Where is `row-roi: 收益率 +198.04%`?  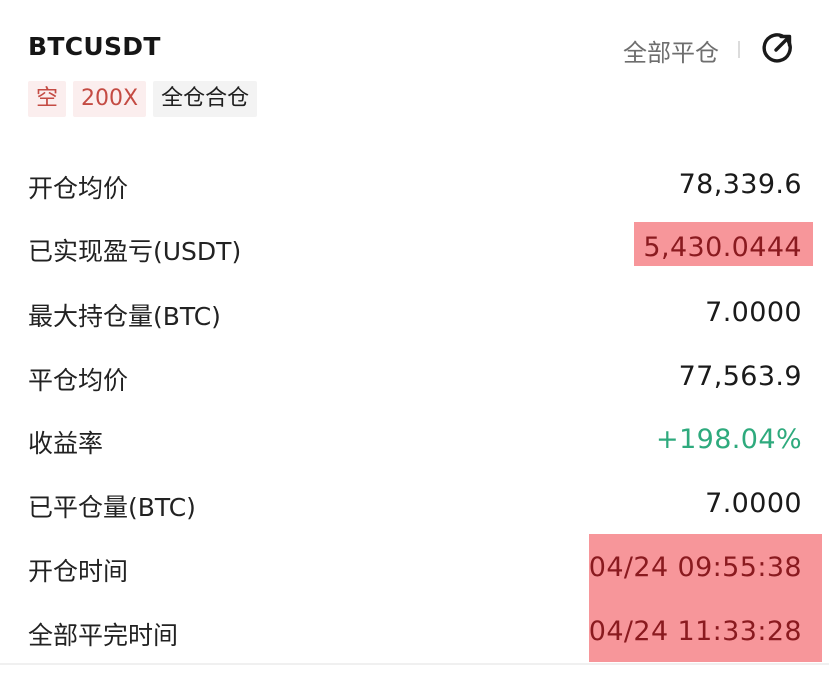
row-roi: 收益率 +198.04% is located at coordinates (415, 440).